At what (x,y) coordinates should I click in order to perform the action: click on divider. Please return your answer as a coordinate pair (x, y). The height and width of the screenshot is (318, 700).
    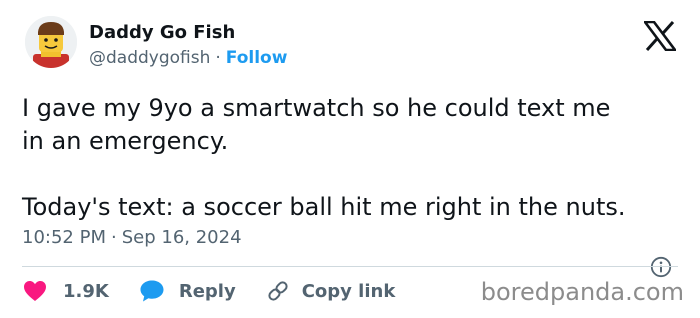
    Looking at the image, I should click on (350, 266).